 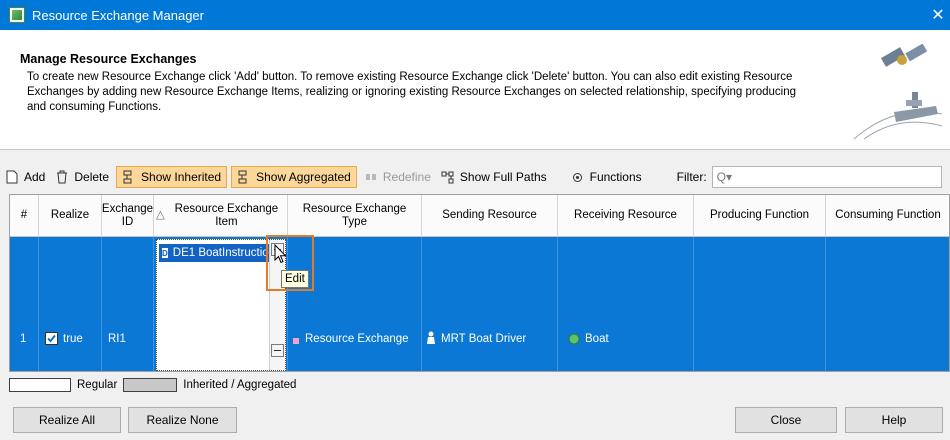 I want to click on show-full-paths-button: Show Full Paths, so click(x=494, y=177).